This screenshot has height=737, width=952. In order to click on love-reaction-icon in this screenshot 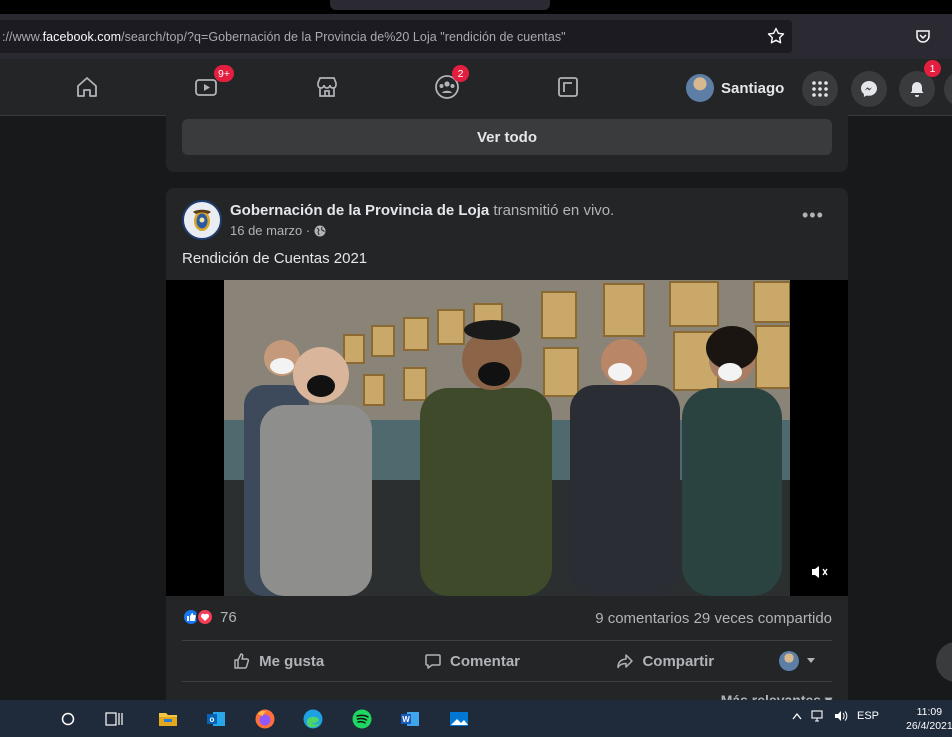, I will do `click(205, 617)`.